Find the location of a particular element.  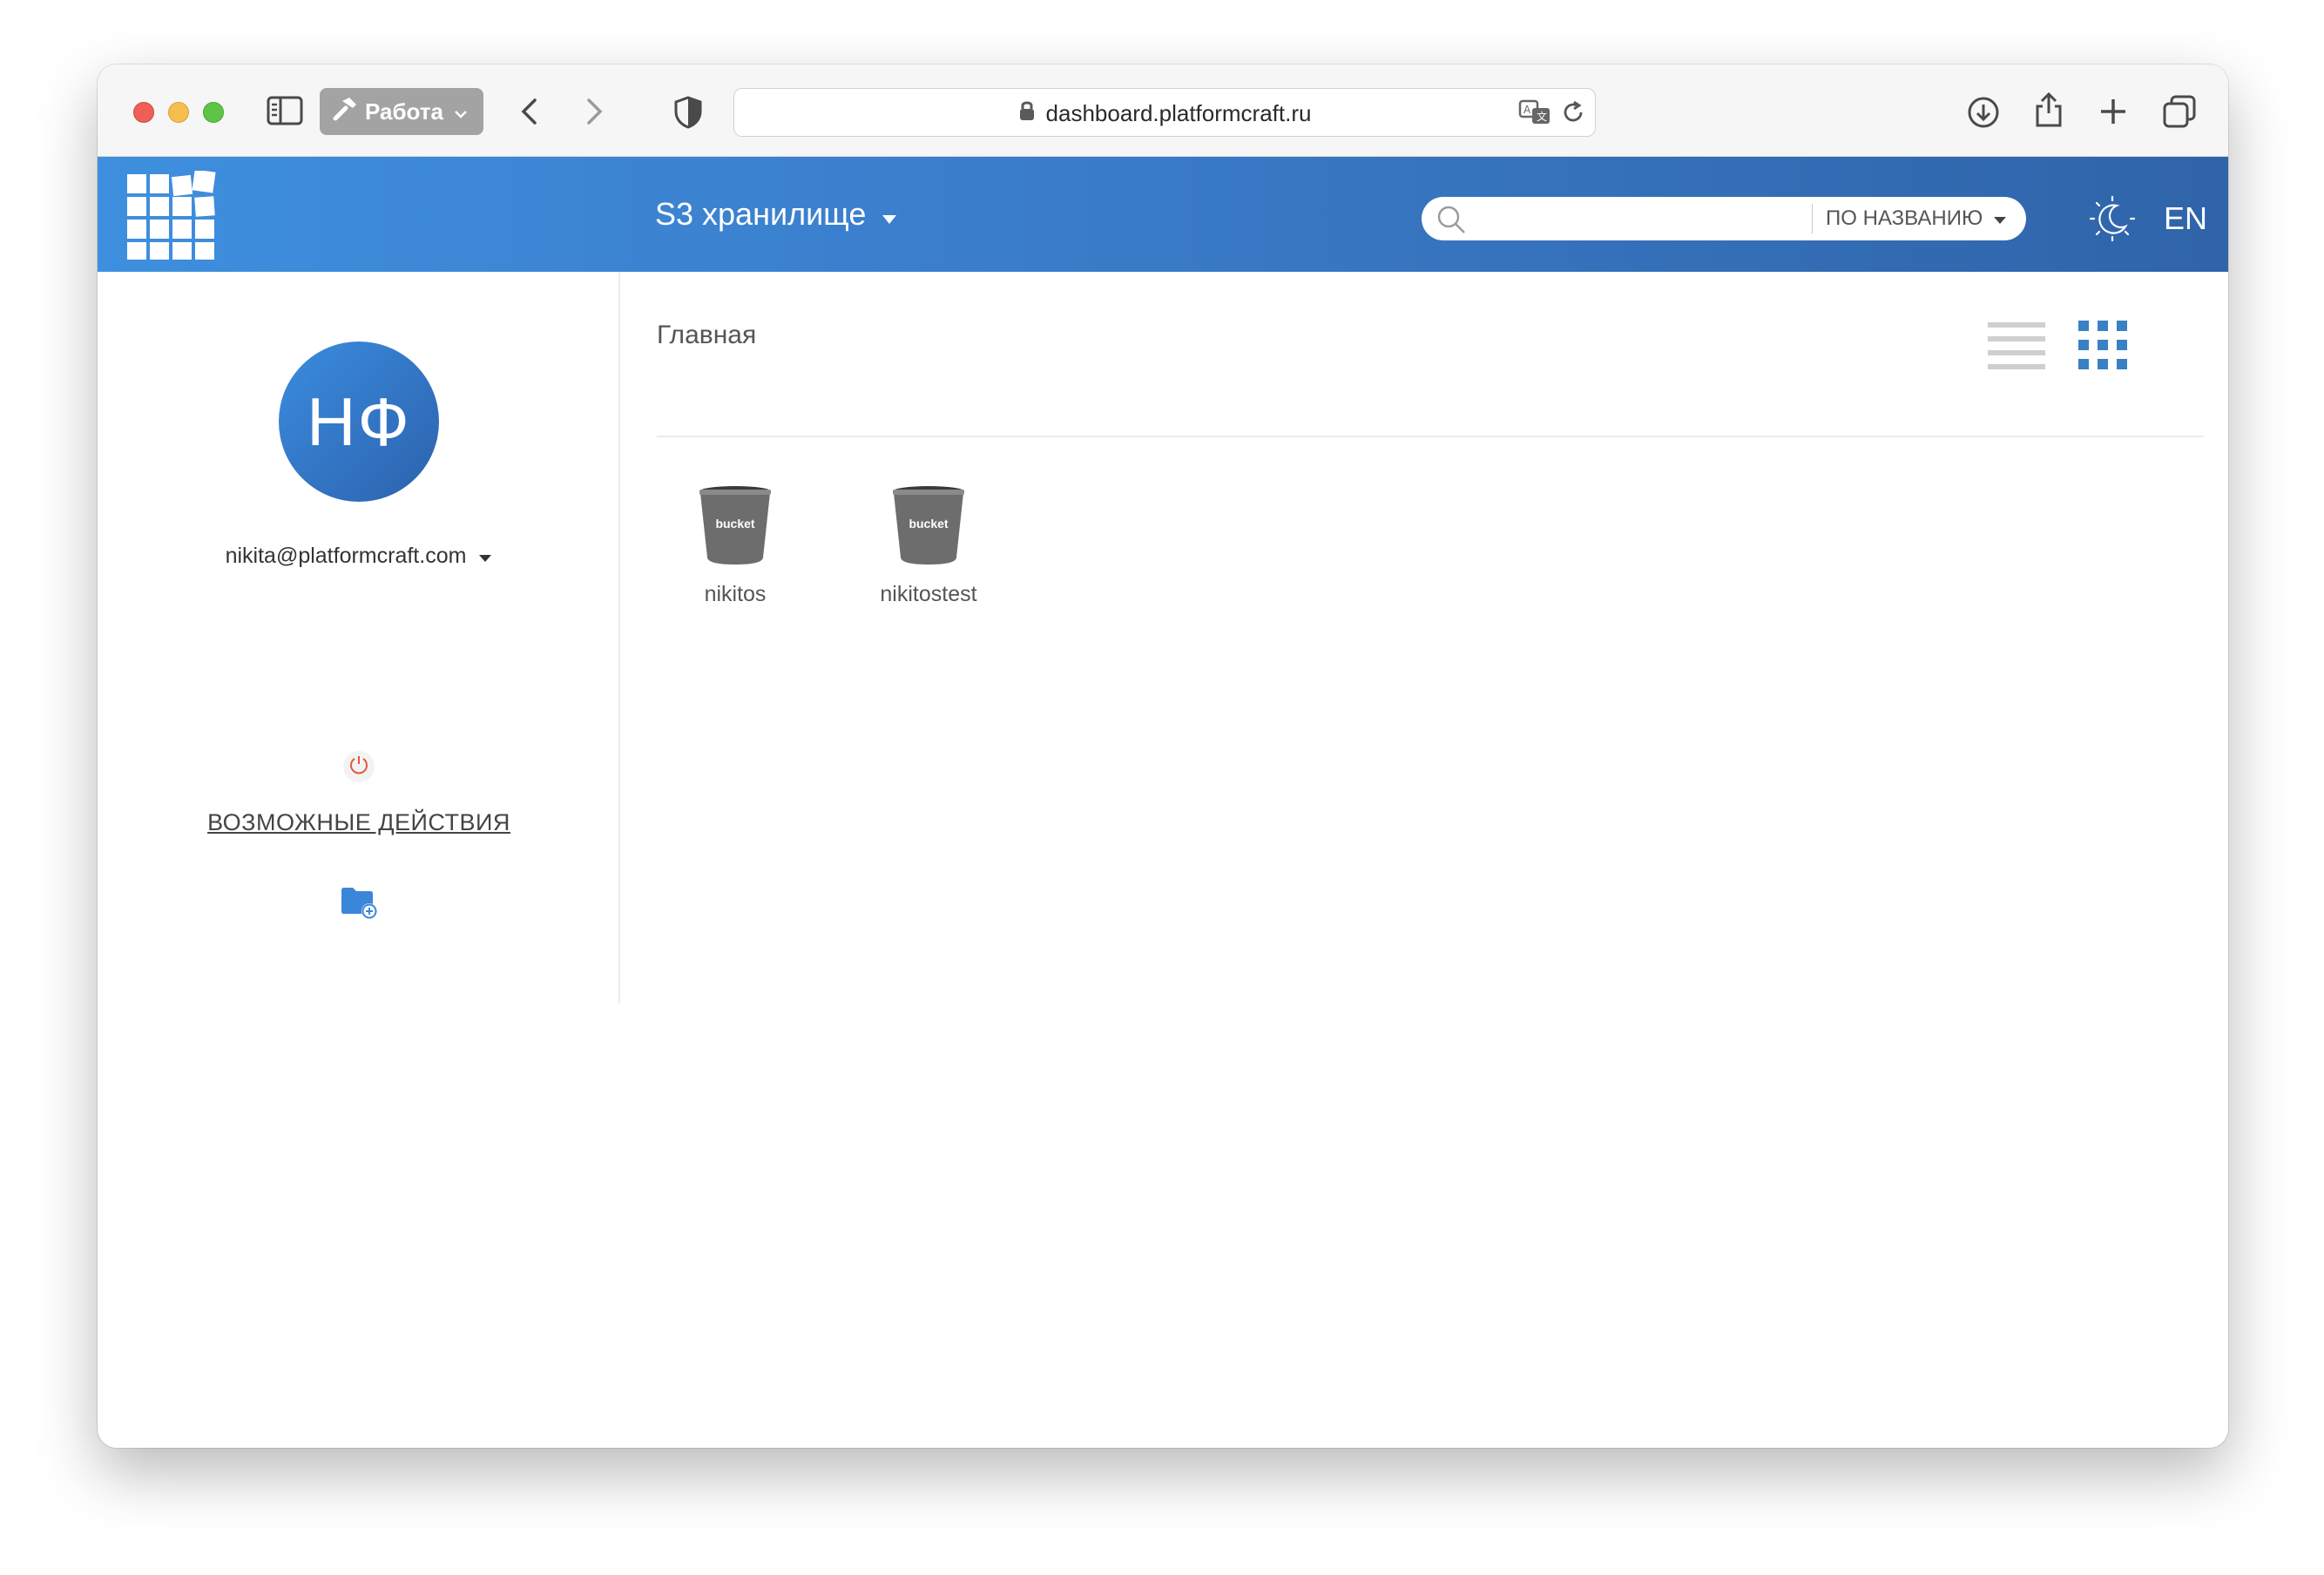

forward-icon is located at coordinates (594, 112).